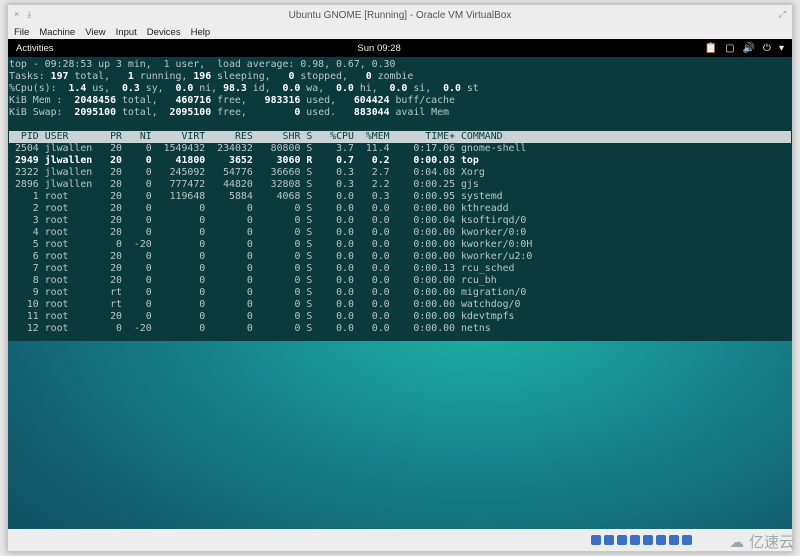  I want to click on shared-folder-icon, so click(648, 540).